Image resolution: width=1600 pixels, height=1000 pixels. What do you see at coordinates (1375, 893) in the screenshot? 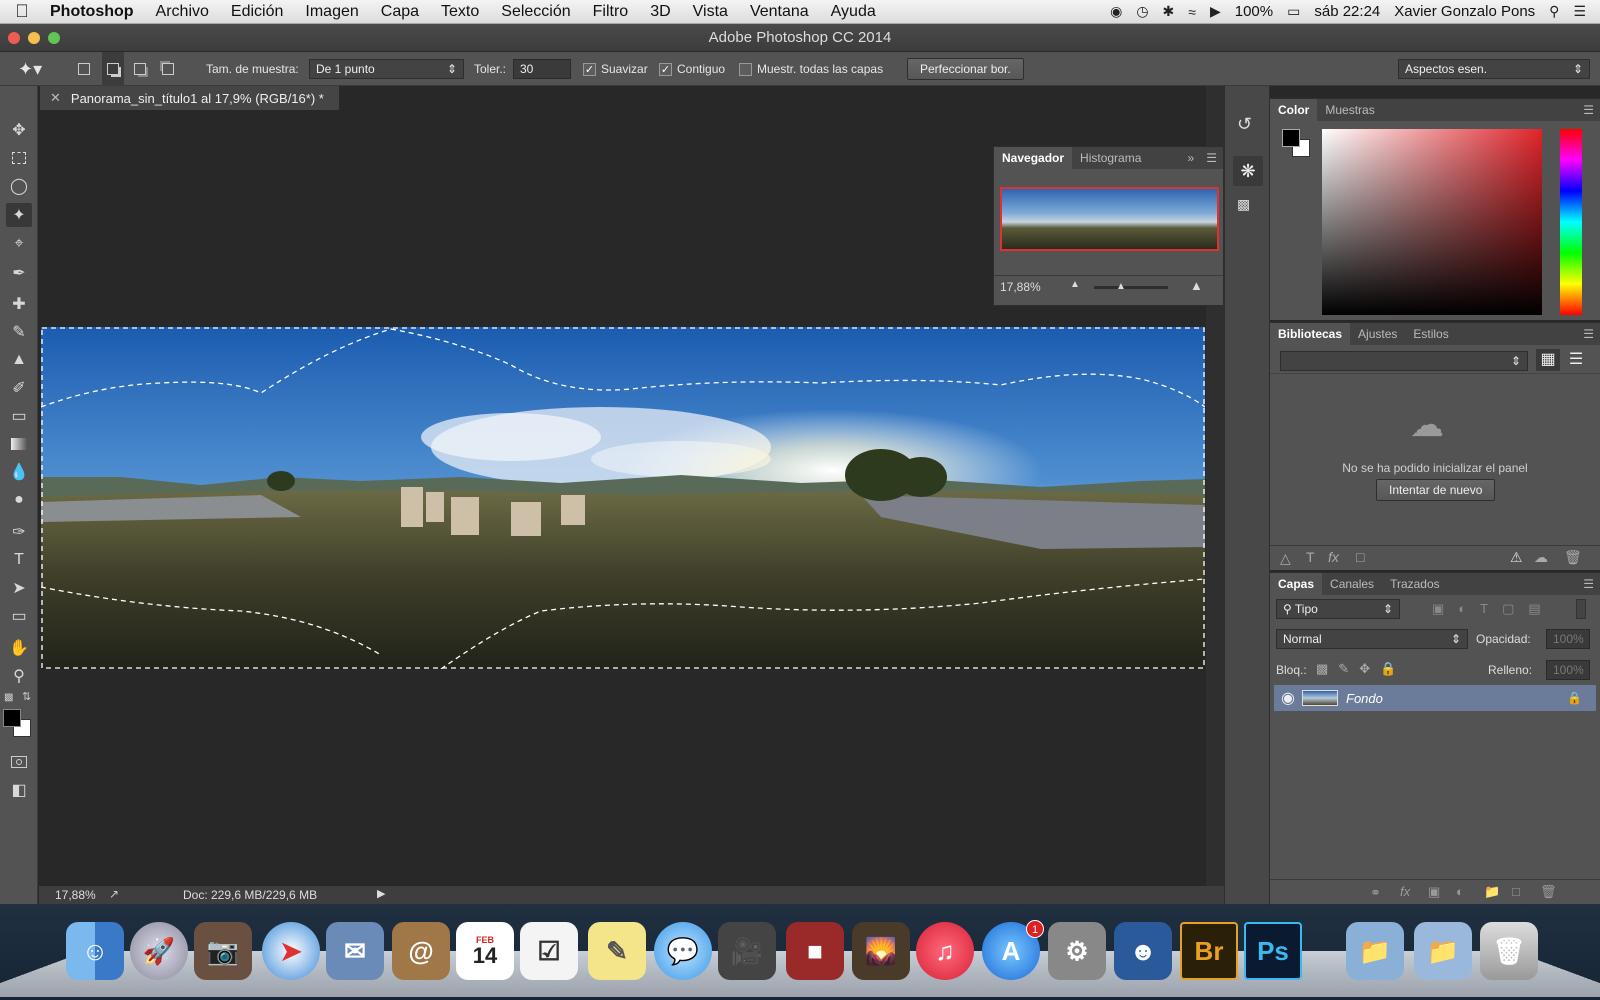
I see `link-layers-icon: ⚭` at bounding box center [1375, 893].